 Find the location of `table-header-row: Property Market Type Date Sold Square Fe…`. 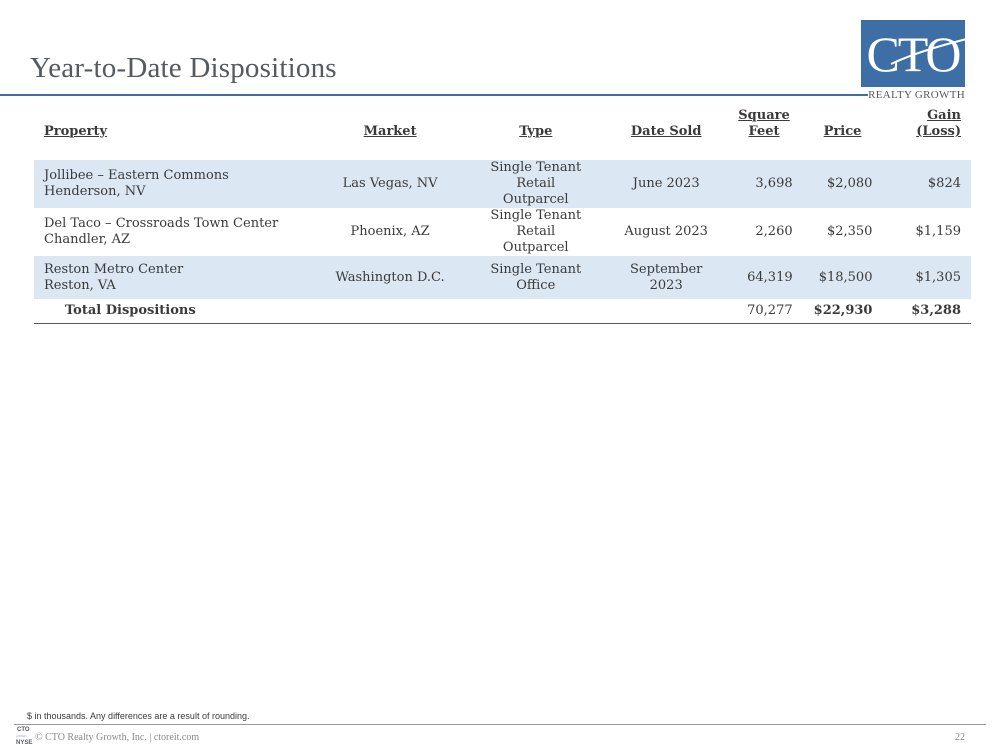

table-header-row: Property Market Type Date Sold Square Fe… is located at coordinates (502, 134).